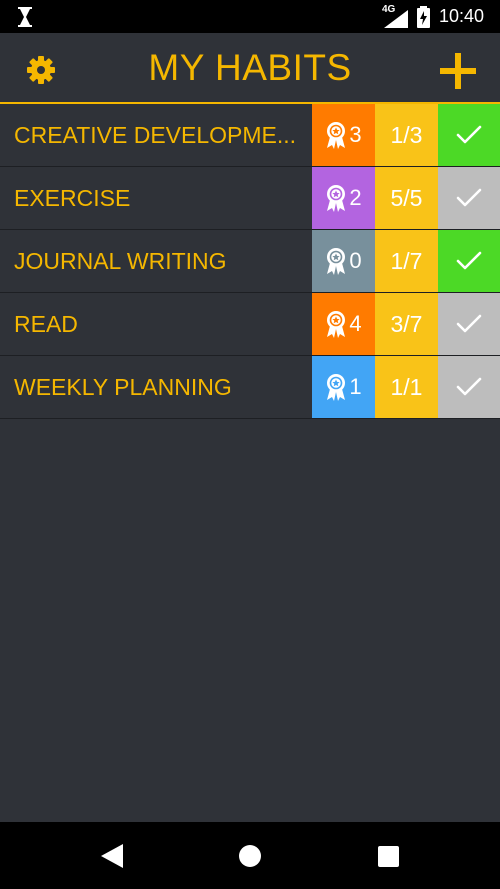  Describe the element at coordinates (355, 197) in the screenshot. I see `award-count: 2` at that location.